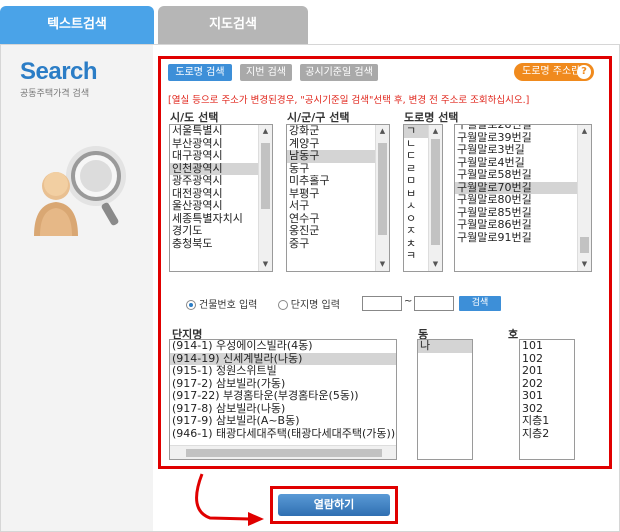 This screenshot has height=532, width=620. What do you see at coordinates (547, 384) in the screenshot?
I see `ho-option: 202` at bounding box center [547, 384].